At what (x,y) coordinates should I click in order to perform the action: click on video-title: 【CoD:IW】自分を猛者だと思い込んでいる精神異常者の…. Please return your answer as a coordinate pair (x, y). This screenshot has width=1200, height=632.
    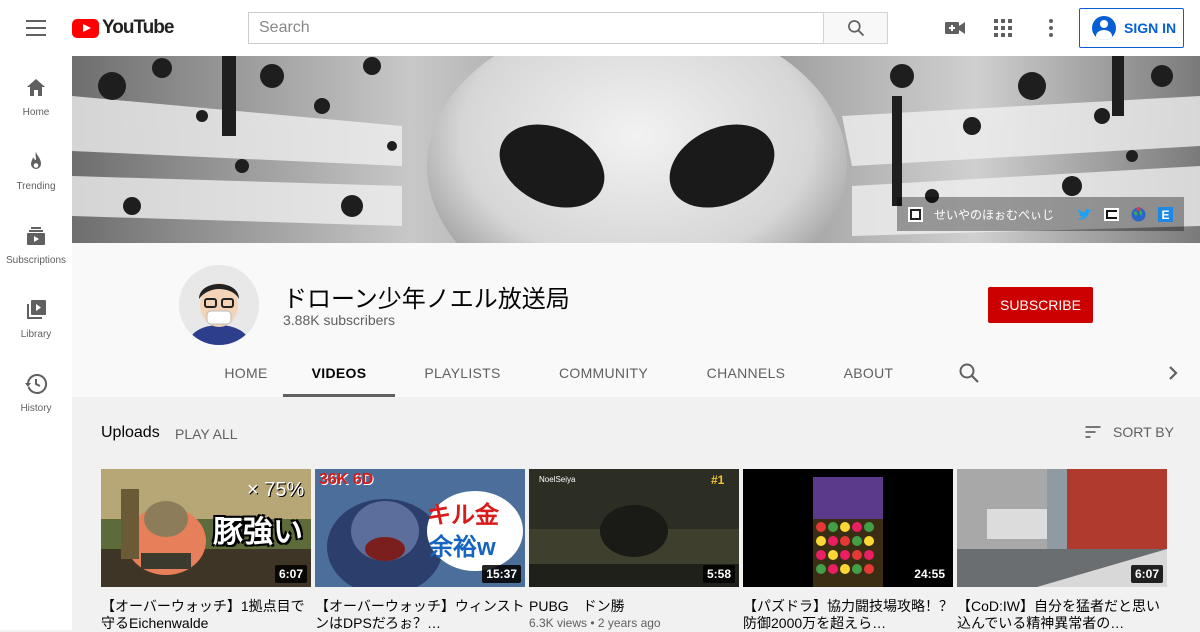
    Looking at the image, I should click on (1062, 615).